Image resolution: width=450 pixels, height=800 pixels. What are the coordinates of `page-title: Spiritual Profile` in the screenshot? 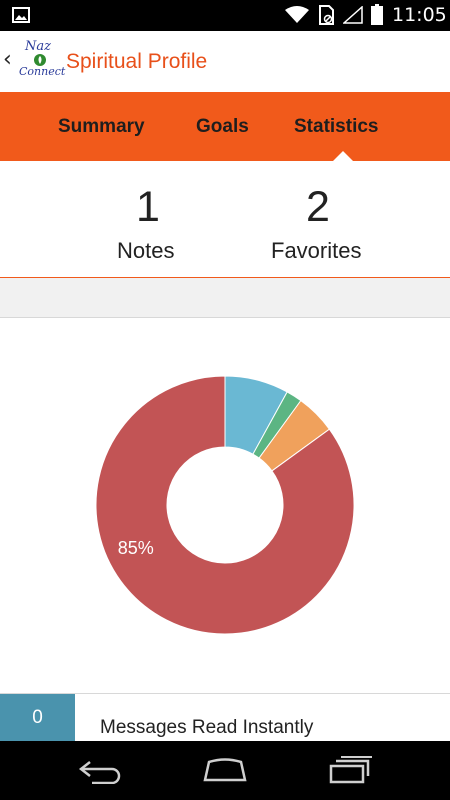 It's located at (137, 61).